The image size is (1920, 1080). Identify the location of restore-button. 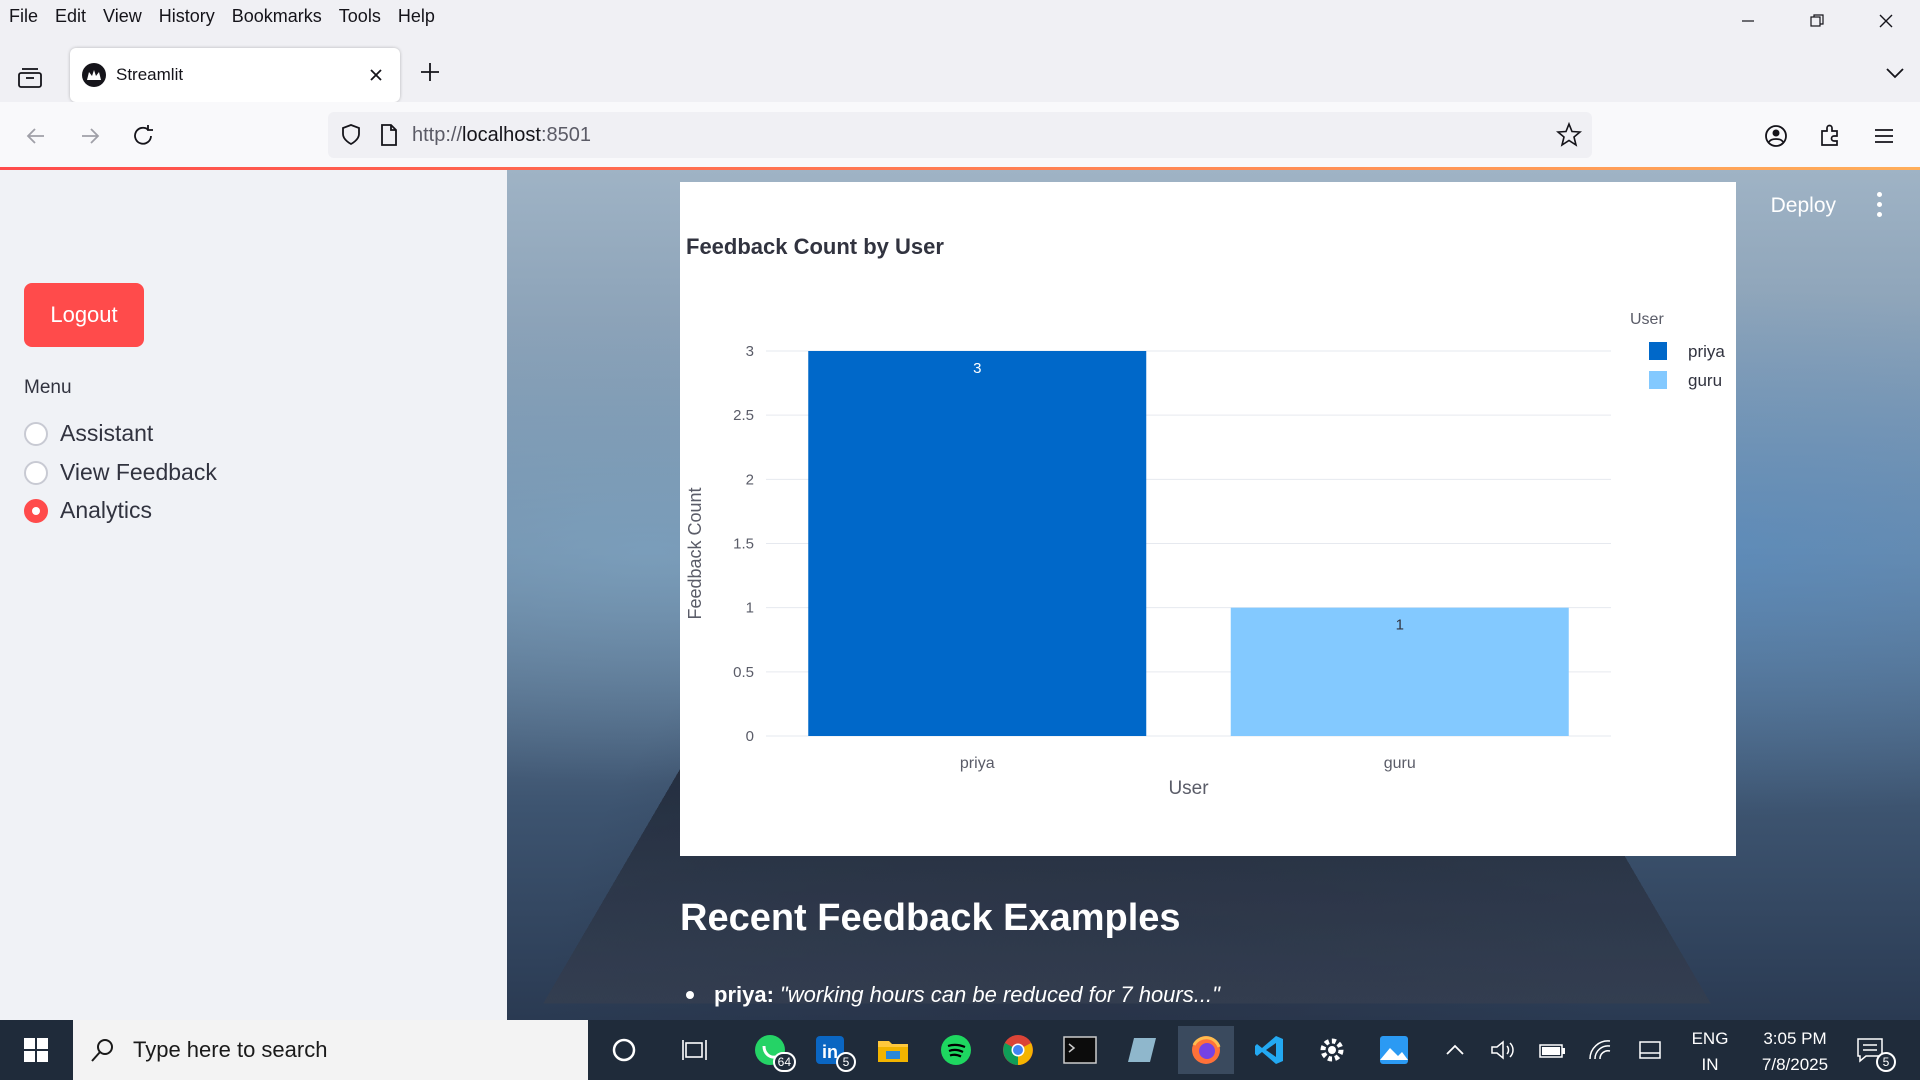
(1816, 21).